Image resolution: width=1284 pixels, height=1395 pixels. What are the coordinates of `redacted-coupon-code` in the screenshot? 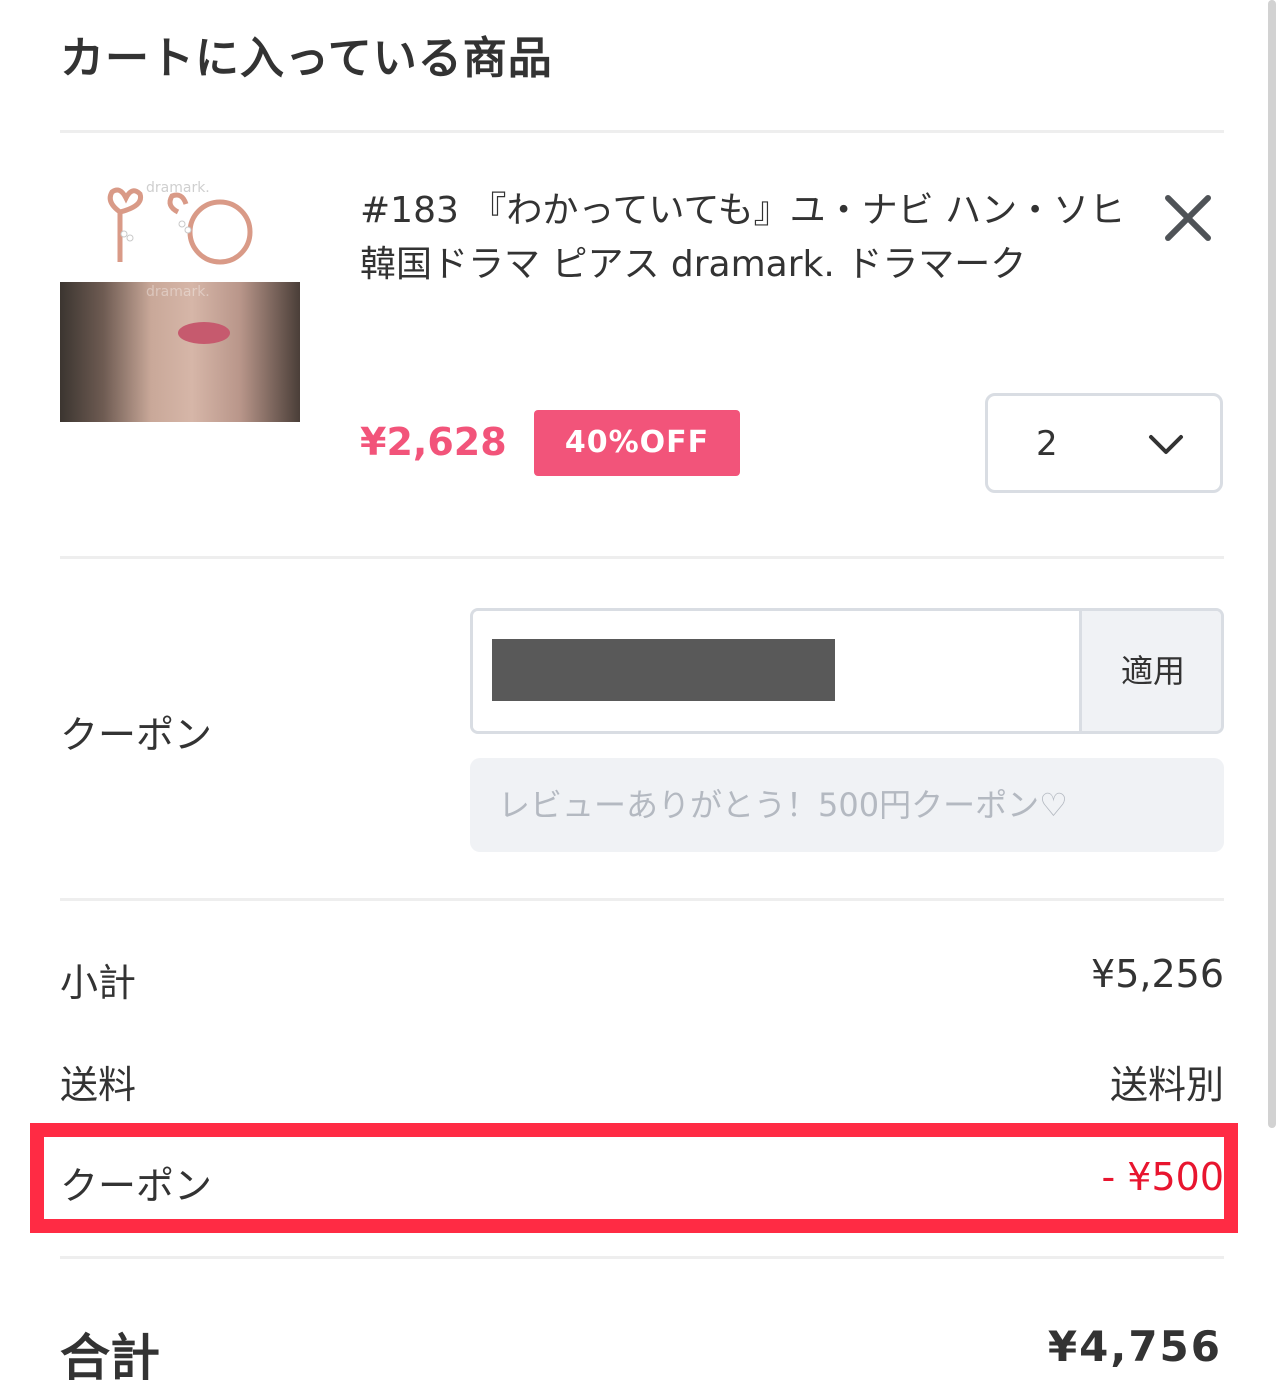 It's located at (663, 670).